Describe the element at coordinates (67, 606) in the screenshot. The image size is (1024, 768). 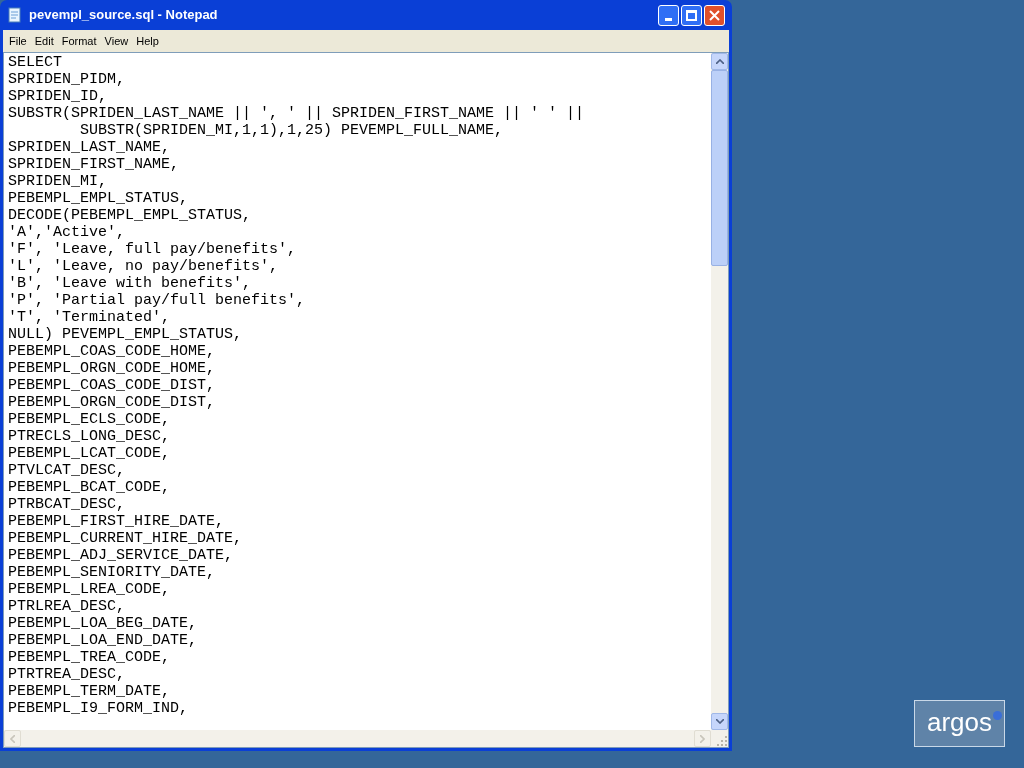
I see `code-line: PTRLREA_DESC,` at that location.